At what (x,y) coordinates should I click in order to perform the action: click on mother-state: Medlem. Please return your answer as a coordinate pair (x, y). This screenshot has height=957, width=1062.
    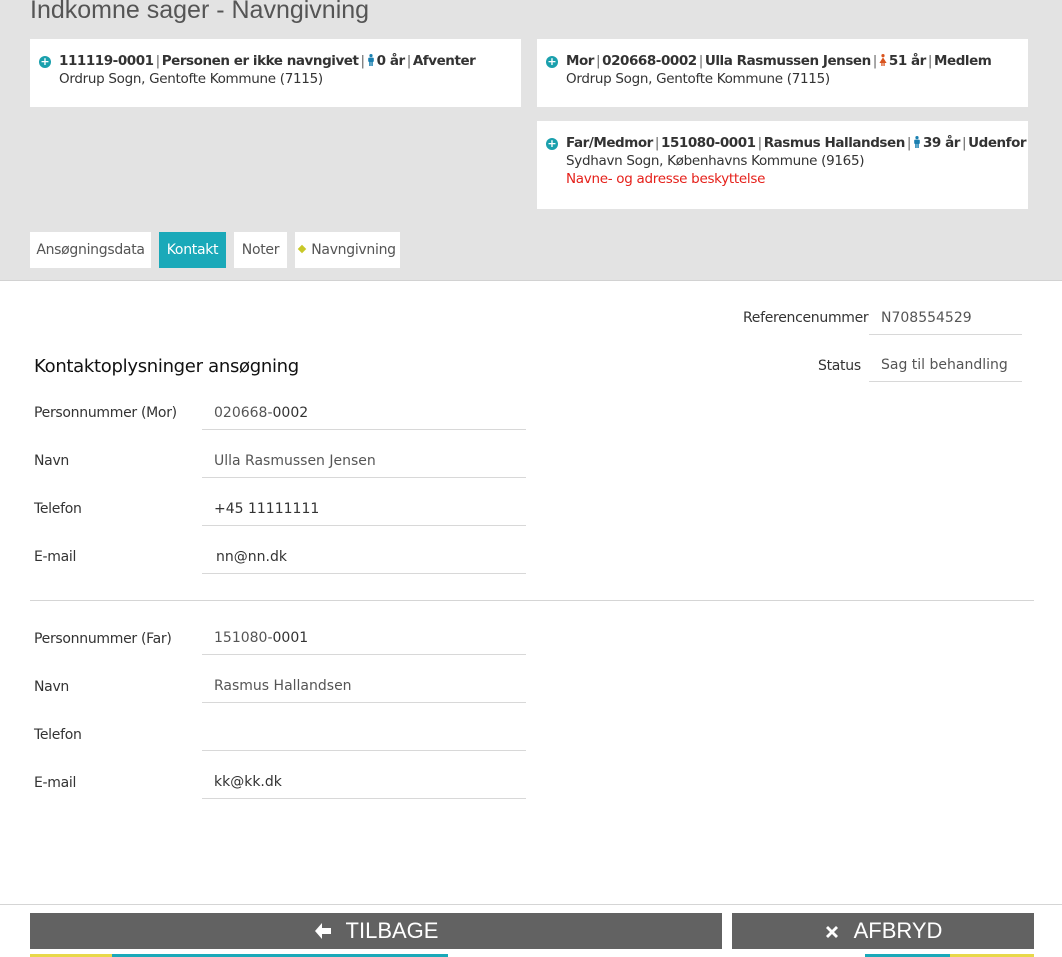
    Looking at the image, I should click on (963, 61).